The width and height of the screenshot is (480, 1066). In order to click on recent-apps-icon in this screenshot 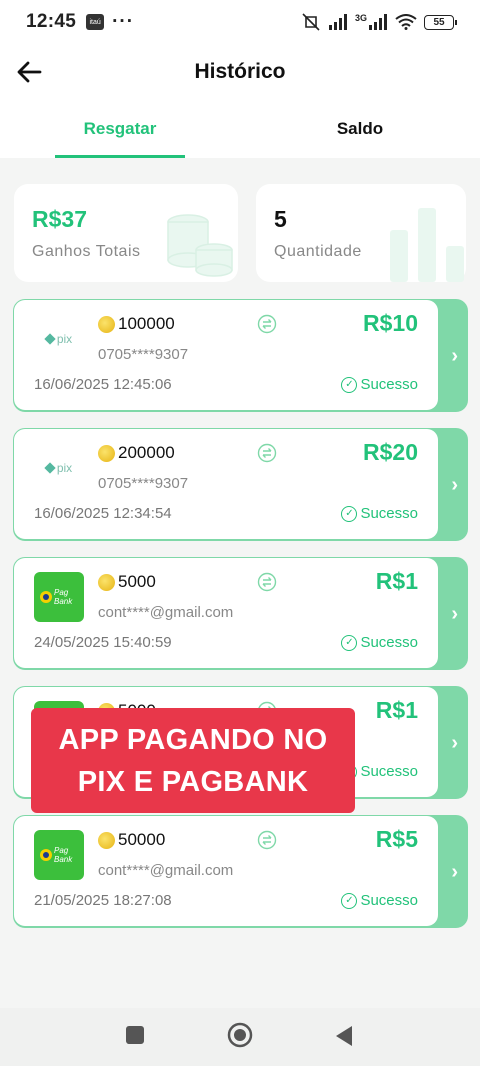, I will do `click(135, 1035)`.